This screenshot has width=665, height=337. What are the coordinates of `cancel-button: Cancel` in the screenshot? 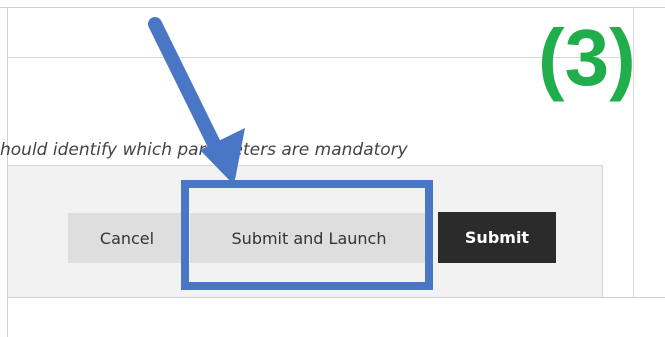 It's located at (127, 238).